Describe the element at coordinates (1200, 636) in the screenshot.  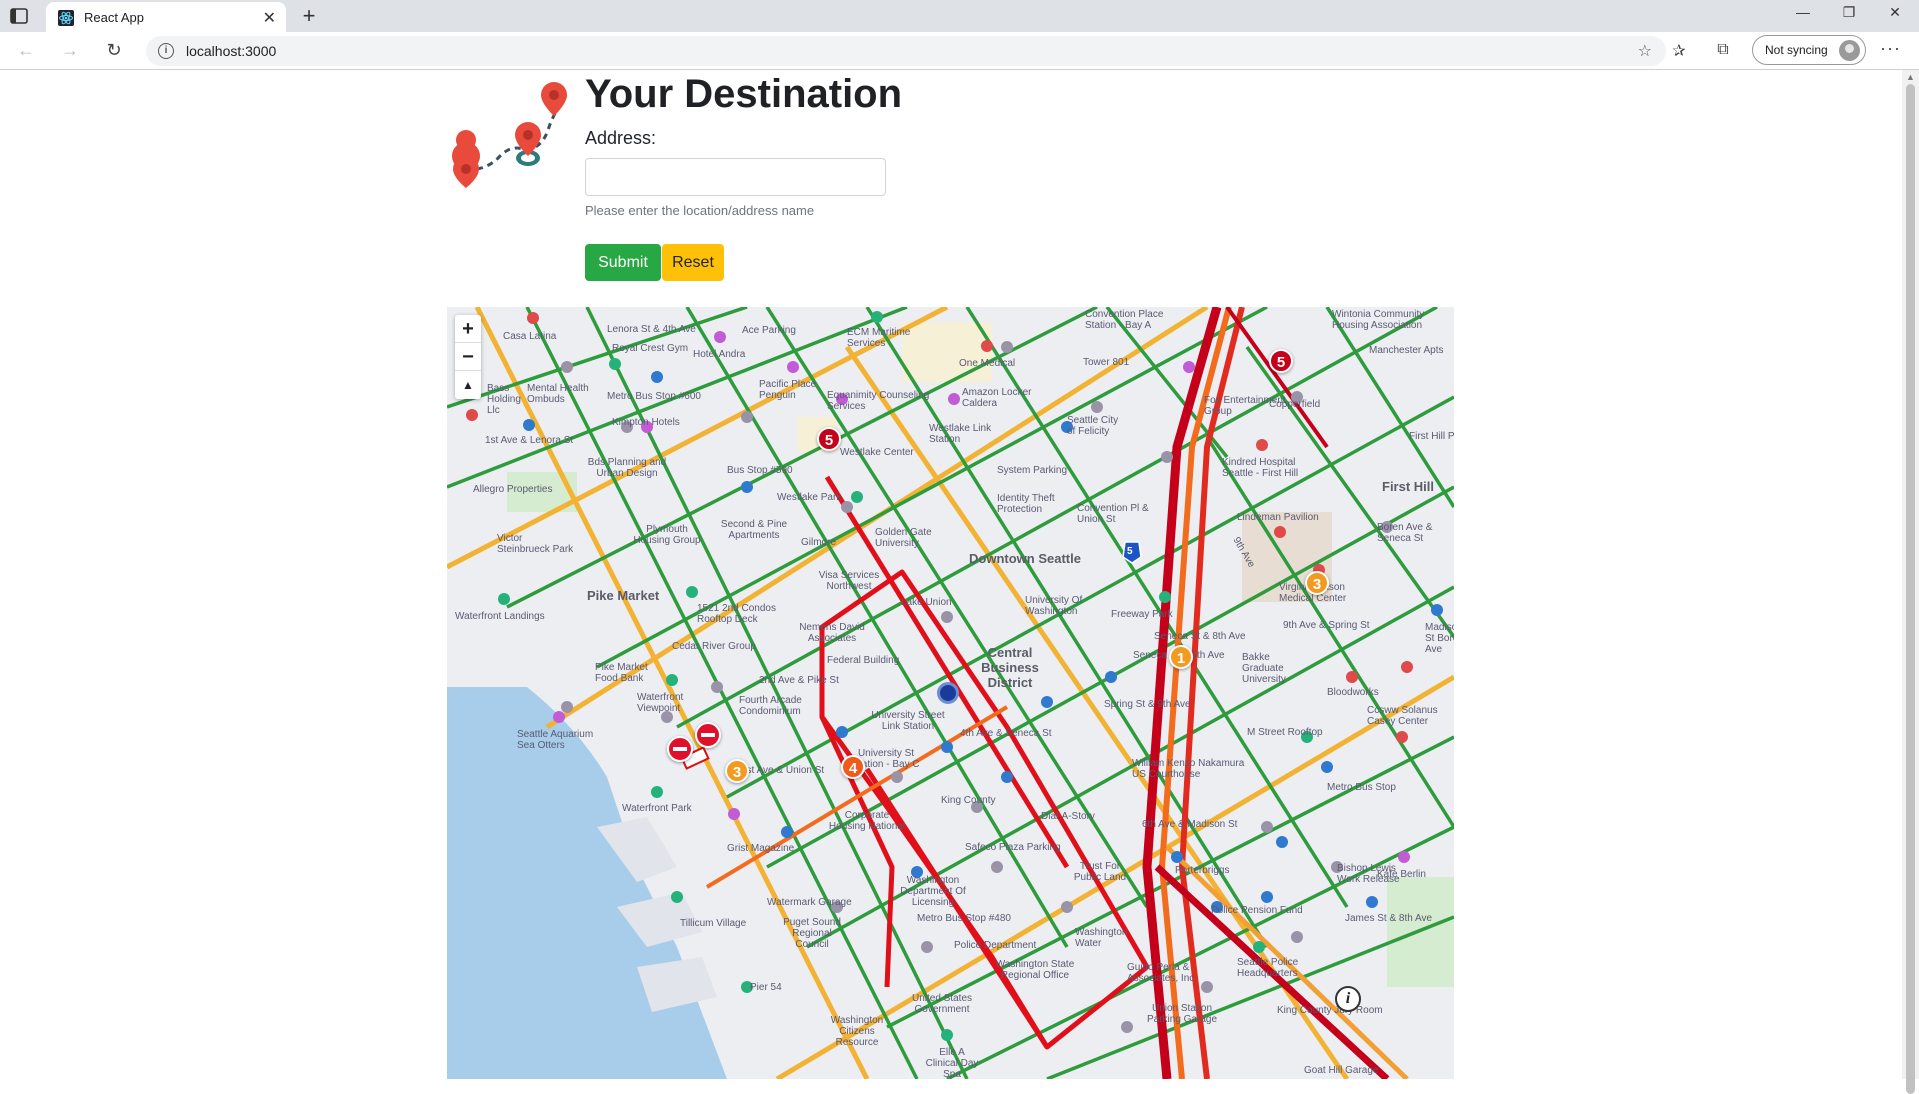
I see `map-label: Seneca St & 8th Ave` at that location.